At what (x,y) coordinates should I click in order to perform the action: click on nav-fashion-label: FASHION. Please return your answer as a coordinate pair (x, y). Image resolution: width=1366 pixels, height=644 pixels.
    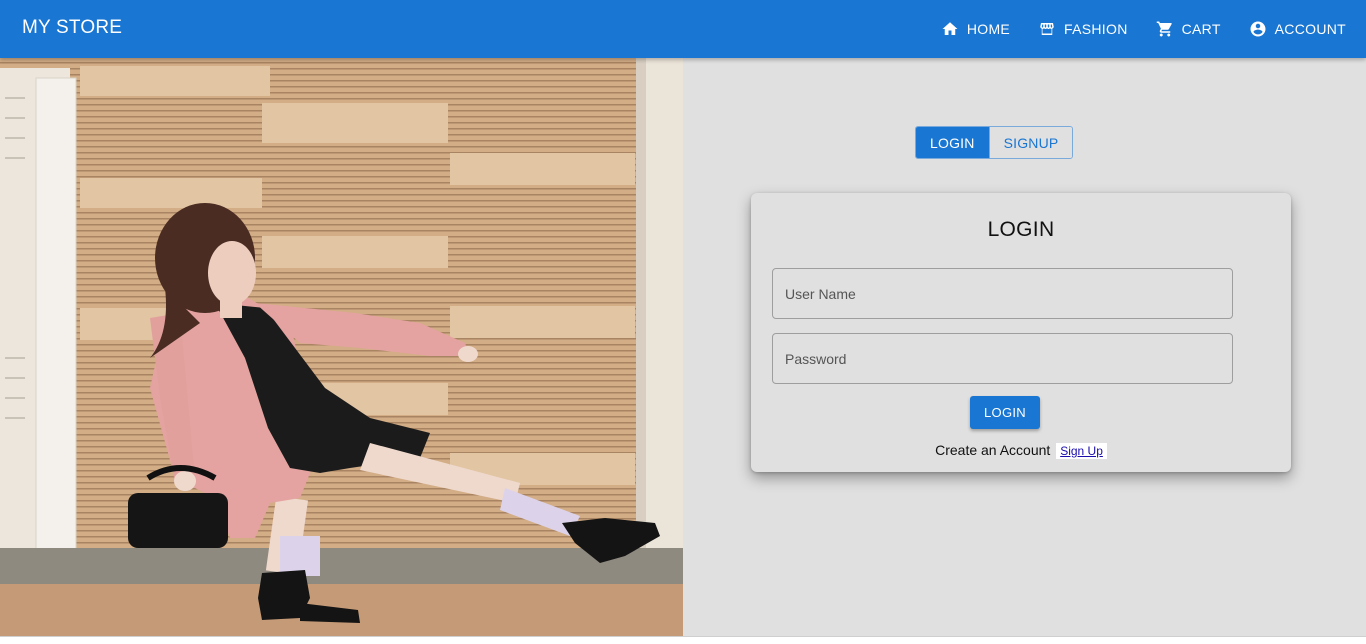
    Looking at the image, I should click on (1096, 29).